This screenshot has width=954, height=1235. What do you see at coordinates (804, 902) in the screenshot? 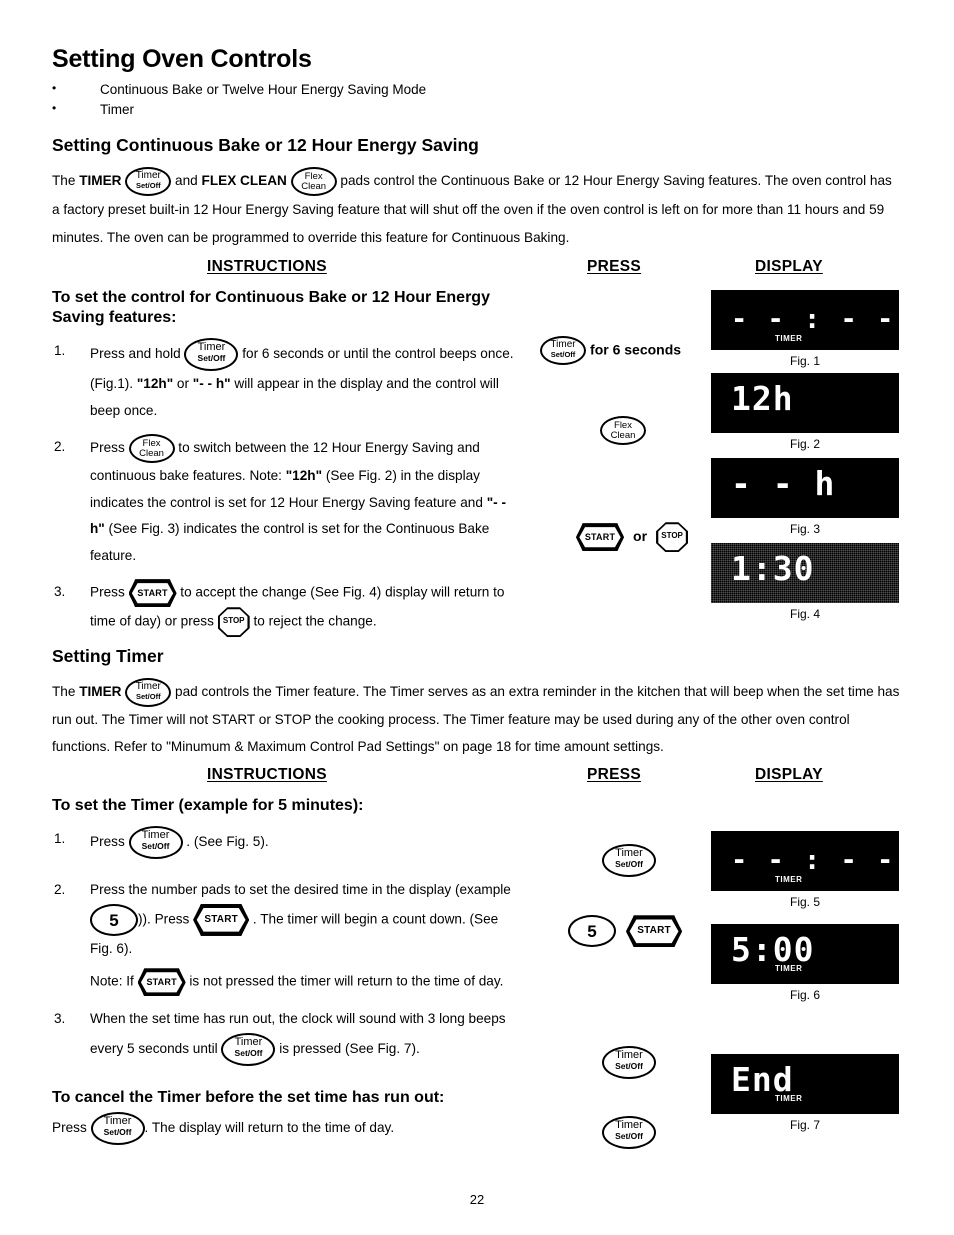
I see `figure-caption: Fig. 5` at bounding box center [804, 902].